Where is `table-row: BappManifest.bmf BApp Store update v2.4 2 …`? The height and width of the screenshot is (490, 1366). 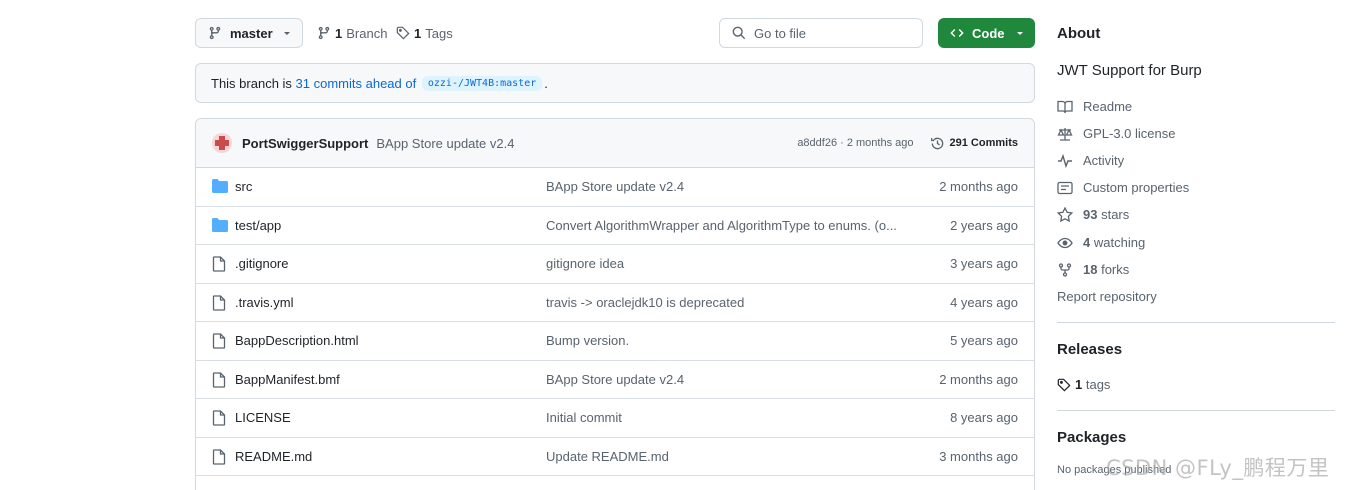 table-row: BappManifest.bmf BApp Store update v2.4 2 … is located at coordinates (615, 380).